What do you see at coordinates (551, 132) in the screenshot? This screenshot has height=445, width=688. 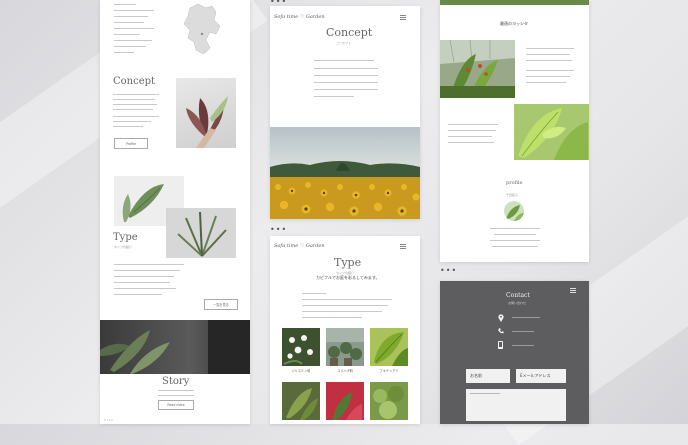 I see `green-leaves-photo` at bounding box center [551, 132].